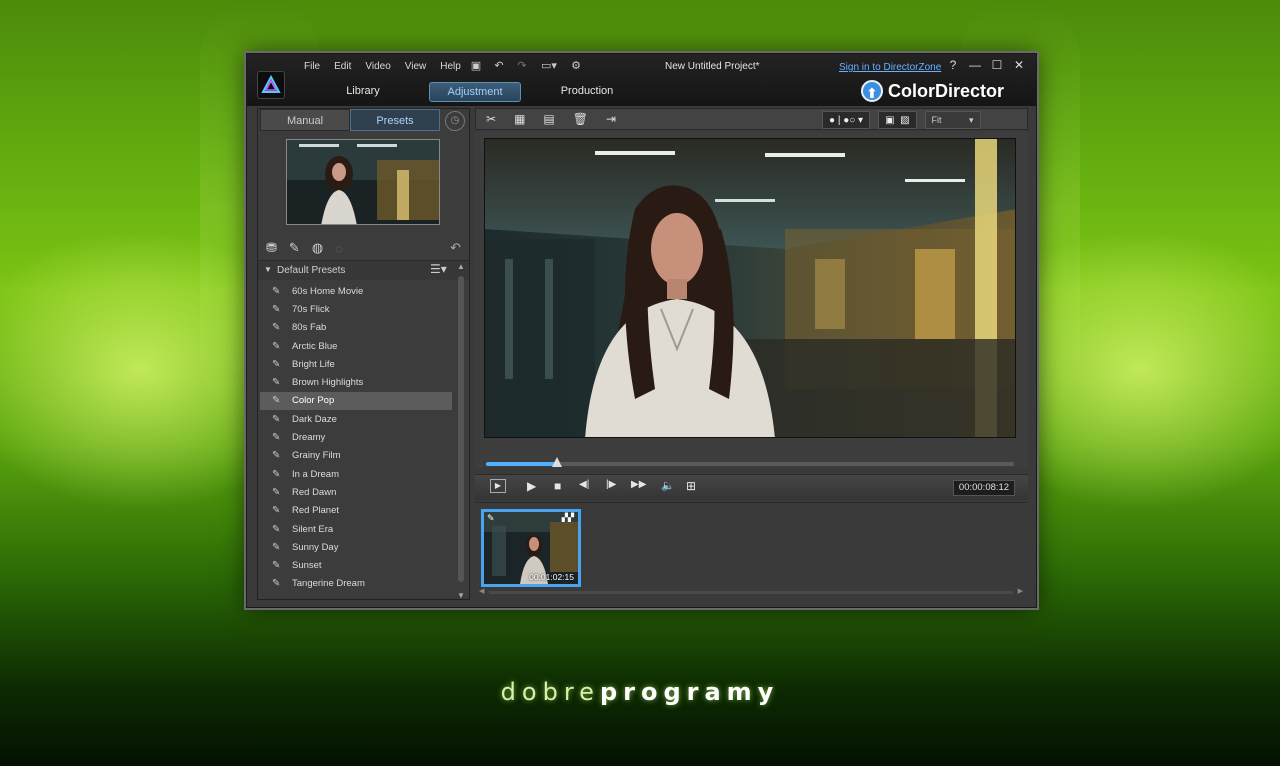 The image size is (1280, 766). Describe the element at coordinates (363, 92) in the screenshot. I see `tab-library: Library` at that location.